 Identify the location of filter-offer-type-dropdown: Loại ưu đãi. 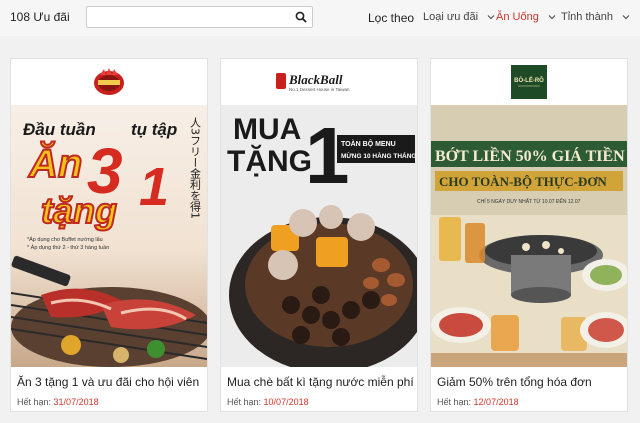
(459, 17).